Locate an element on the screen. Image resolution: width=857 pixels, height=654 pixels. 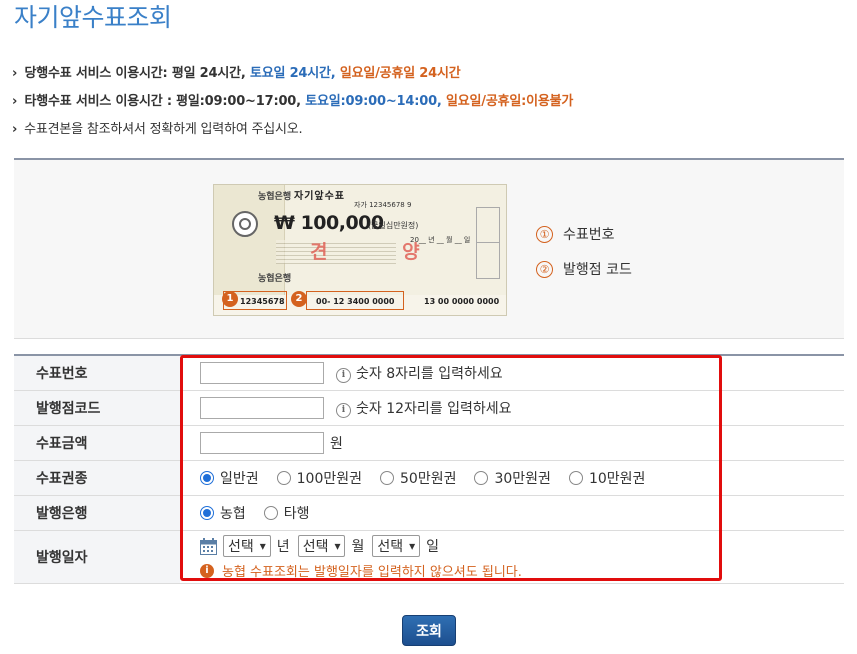
type-option-label: 50만원권 is located at coordinates (428, 479).